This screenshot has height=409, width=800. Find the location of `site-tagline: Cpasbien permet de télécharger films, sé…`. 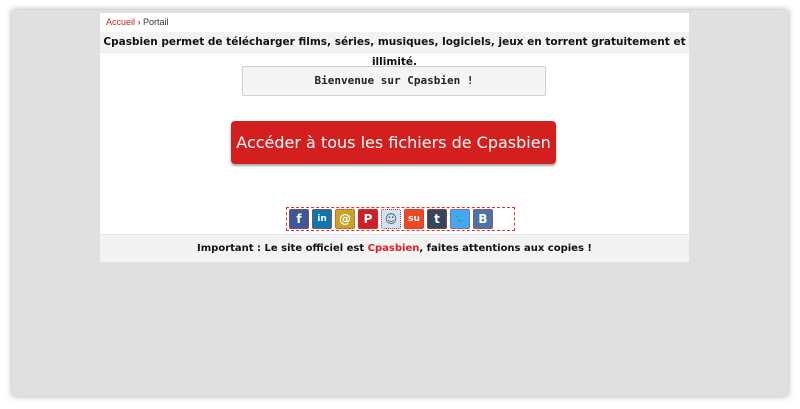

site-tagline: Cpasbien permet de télécharger films, sé… is located at coordinates (394, 50).